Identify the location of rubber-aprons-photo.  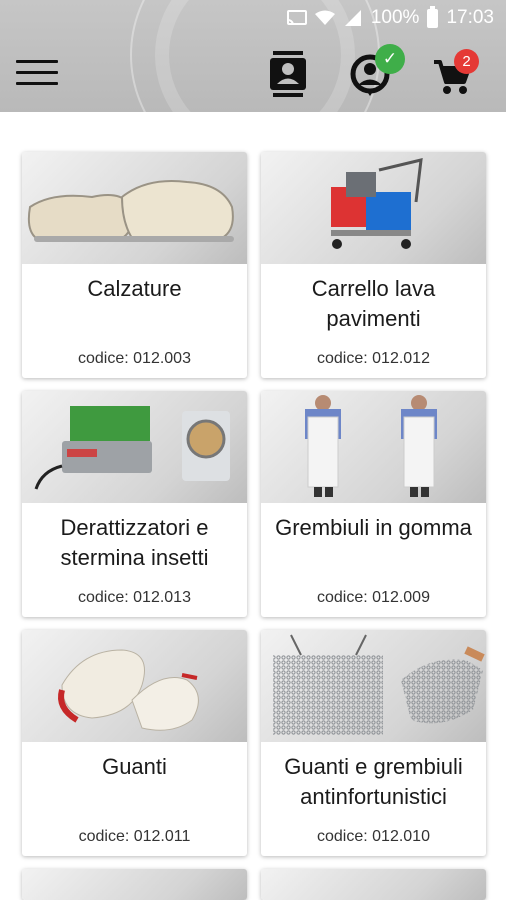
(371, 446).